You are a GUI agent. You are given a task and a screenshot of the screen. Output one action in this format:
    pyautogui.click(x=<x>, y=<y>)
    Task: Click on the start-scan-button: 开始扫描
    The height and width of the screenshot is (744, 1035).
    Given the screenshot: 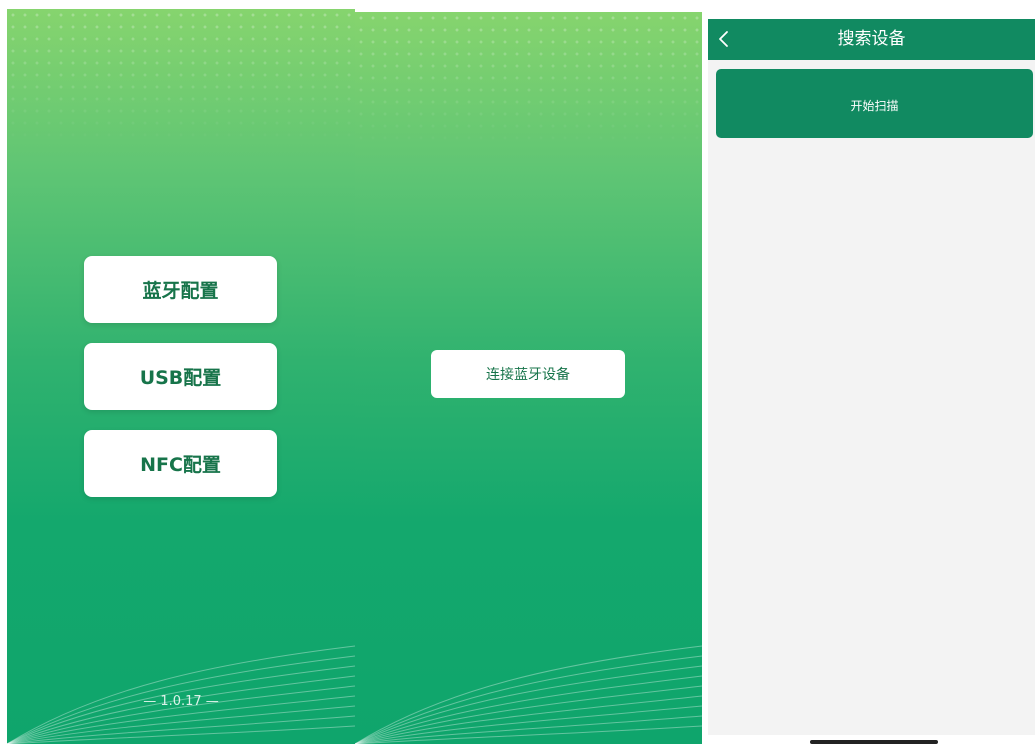 What is the action you would take?
    pyautogui.click(x=874, y=103)
    